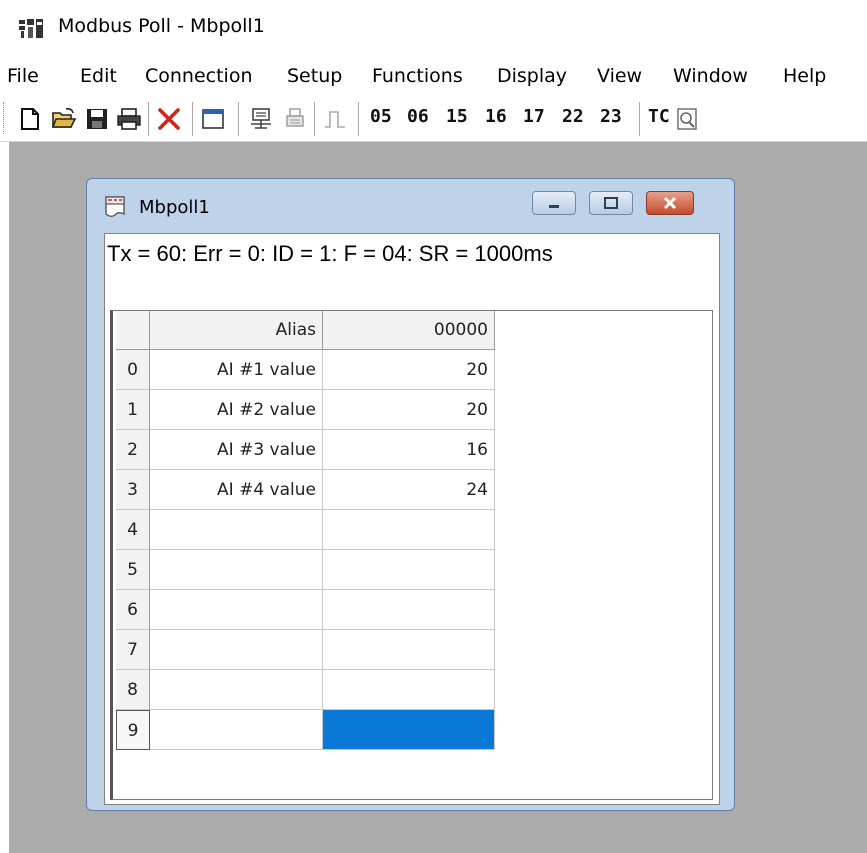 The image size is (867, 853). I want to click on menu-functions: Functions, so click(417, 76).